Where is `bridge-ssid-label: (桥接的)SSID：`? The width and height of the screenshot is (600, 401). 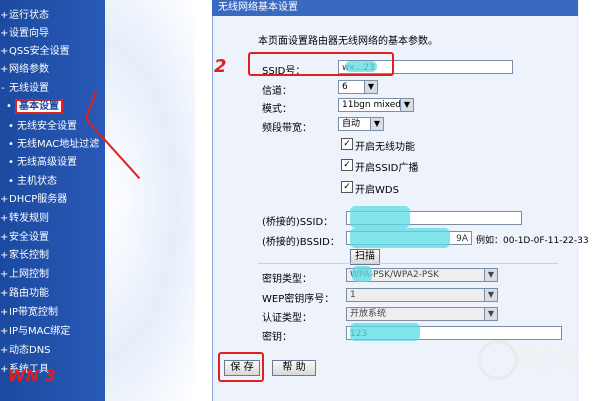
bridge-ssid-label: (桥接的)SSID： is located at coordinates (298, 222).